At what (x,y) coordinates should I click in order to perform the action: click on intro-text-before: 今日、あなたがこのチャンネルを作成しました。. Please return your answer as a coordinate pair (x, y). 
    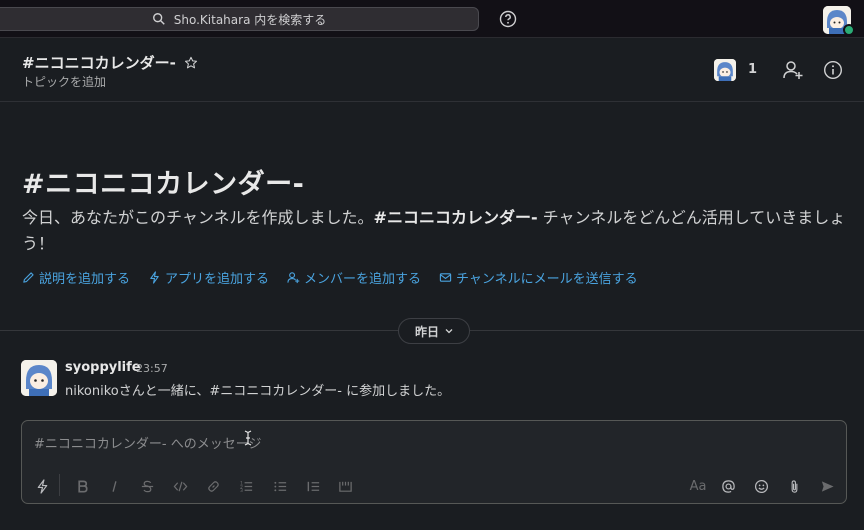
    Looking at the image, I should click on (198, 217).